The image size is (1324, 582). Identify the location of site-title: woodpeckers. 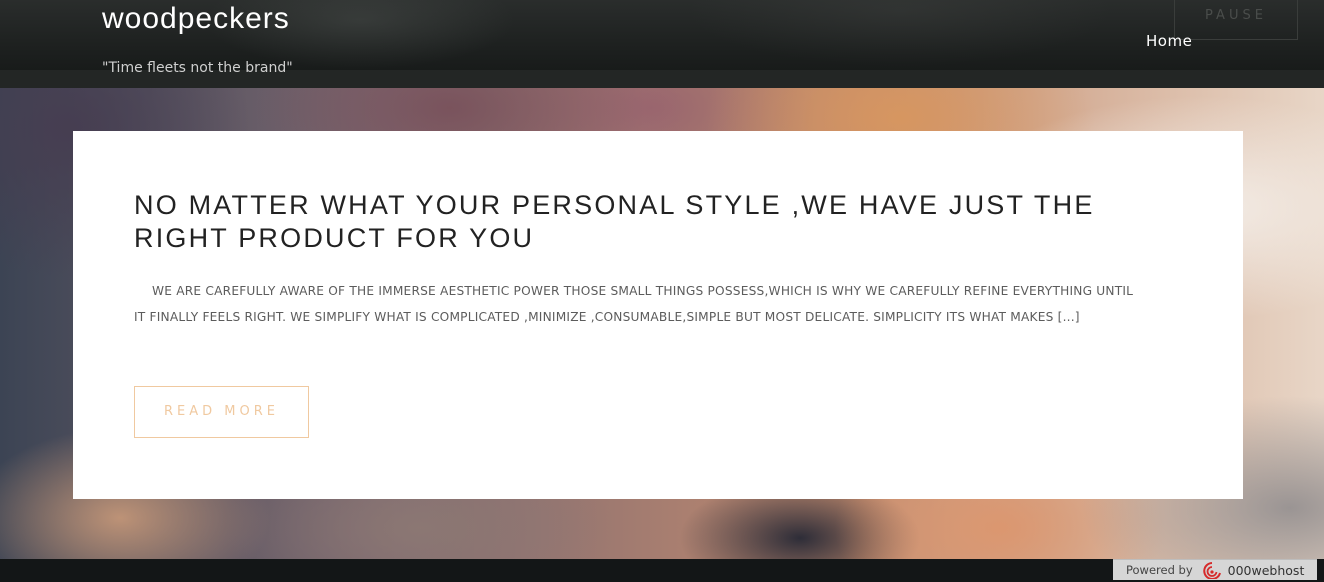
(196, 19).